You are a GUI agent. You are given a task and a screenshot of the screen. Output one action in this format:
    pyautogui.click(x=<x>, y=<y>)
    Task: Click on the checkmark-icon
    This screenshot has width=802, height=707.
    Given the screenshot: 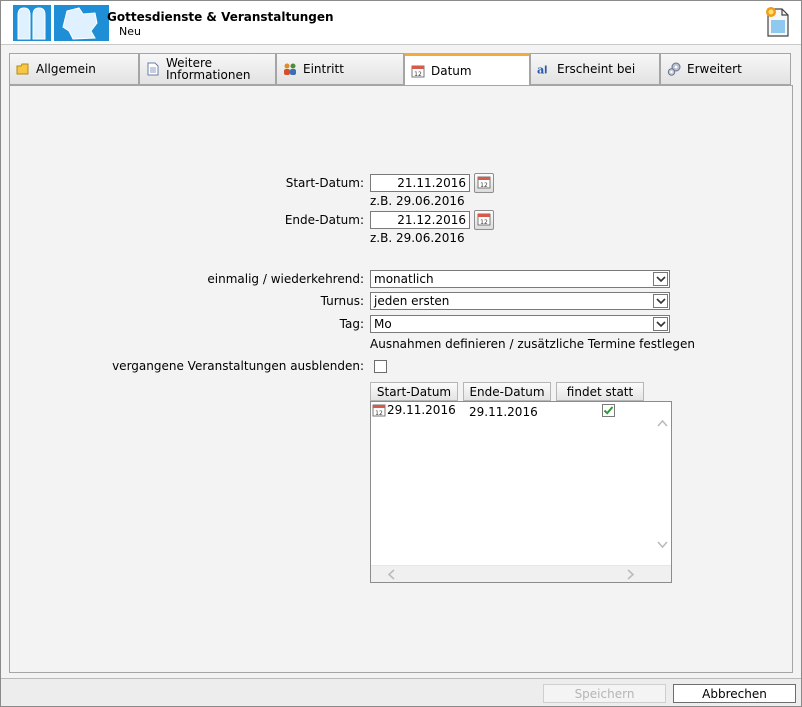 What is the action you would take?
    pyautogui.click(x=608, y=412)
    